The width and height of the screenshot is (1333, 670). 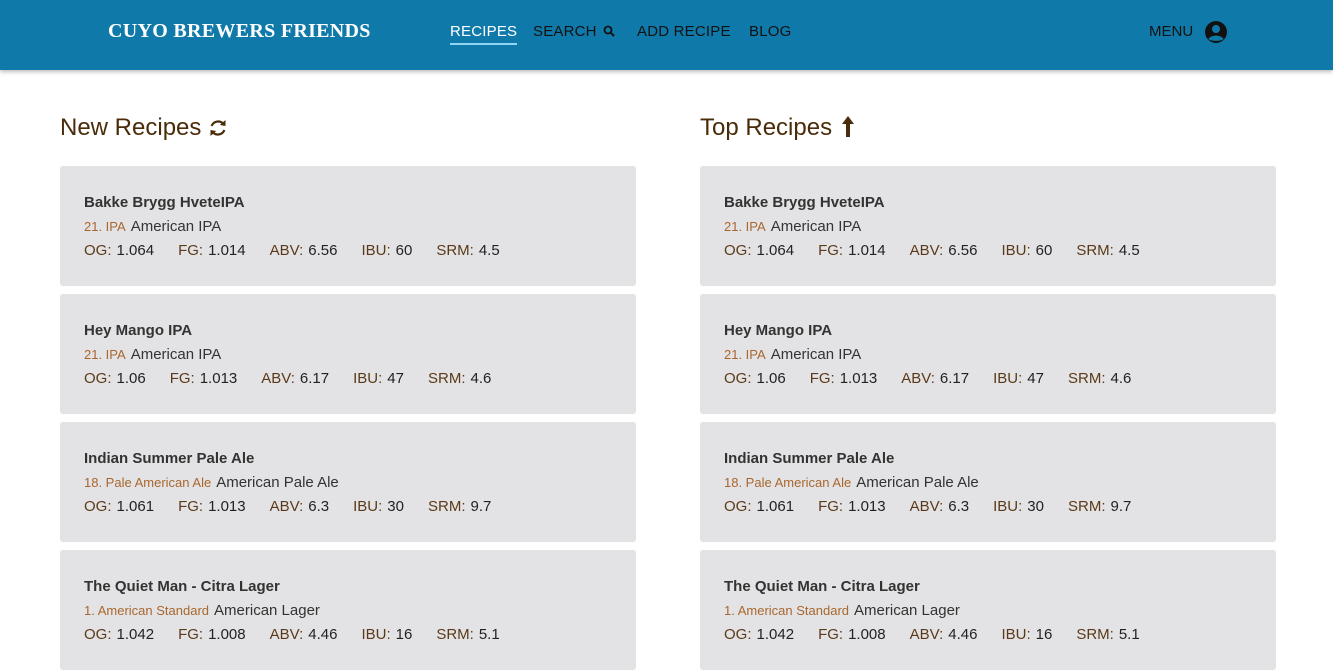 I want to click on recipe-stats: OG: 1.064 FG: 1.014 ABV: 6.56 IBU: 60 SRM: 4.5, so click(x=944, y=250).